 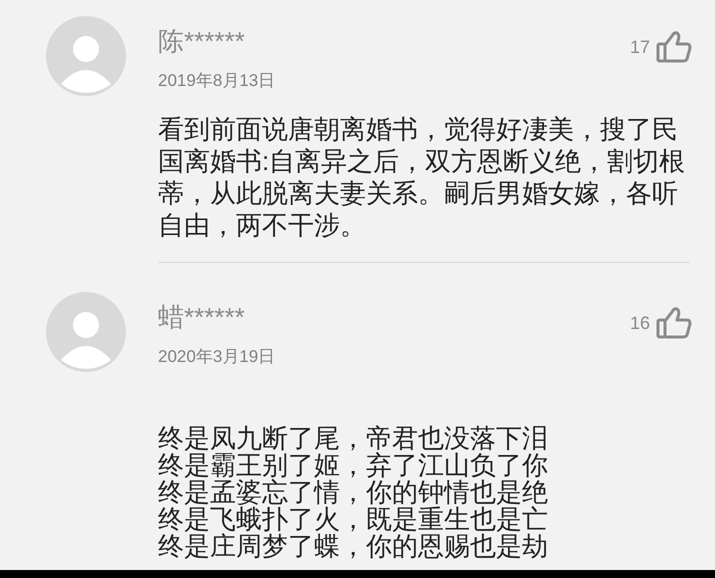 I want to click on verse-line: 终是庄周梦了蝶，你的恩赐也是劫, so click(x=353, y=546).